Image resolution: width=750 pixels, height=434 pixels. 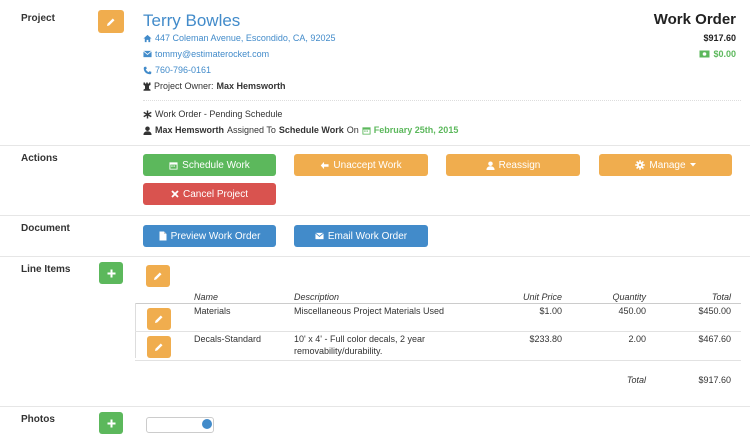 What do you see at coordinates (714, 339) in the screenshot?
I see `row-total: $467.60` at bounding box center [714, 339].